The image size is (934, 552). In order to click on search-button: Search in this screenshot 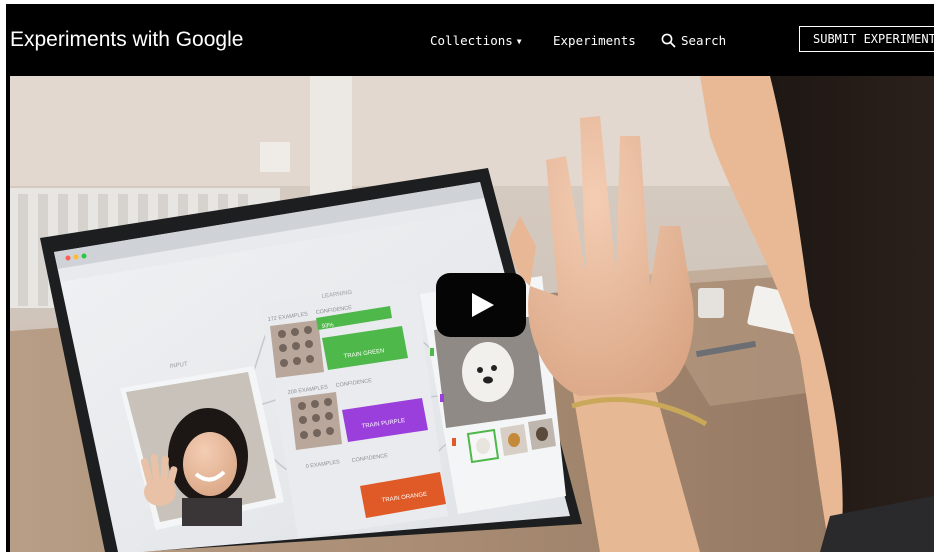, I will do `click(693, 40)`.